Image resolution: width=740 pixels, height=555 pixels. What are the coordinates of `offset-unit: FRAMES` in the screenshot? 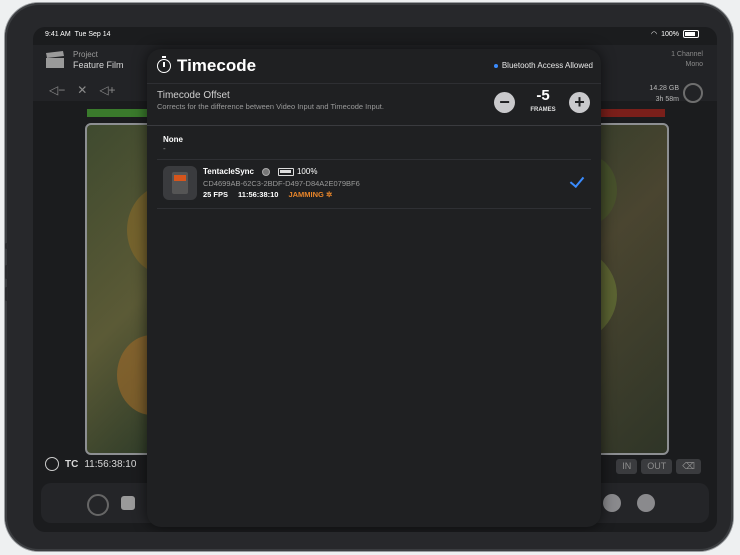 It's located at (543, 110).